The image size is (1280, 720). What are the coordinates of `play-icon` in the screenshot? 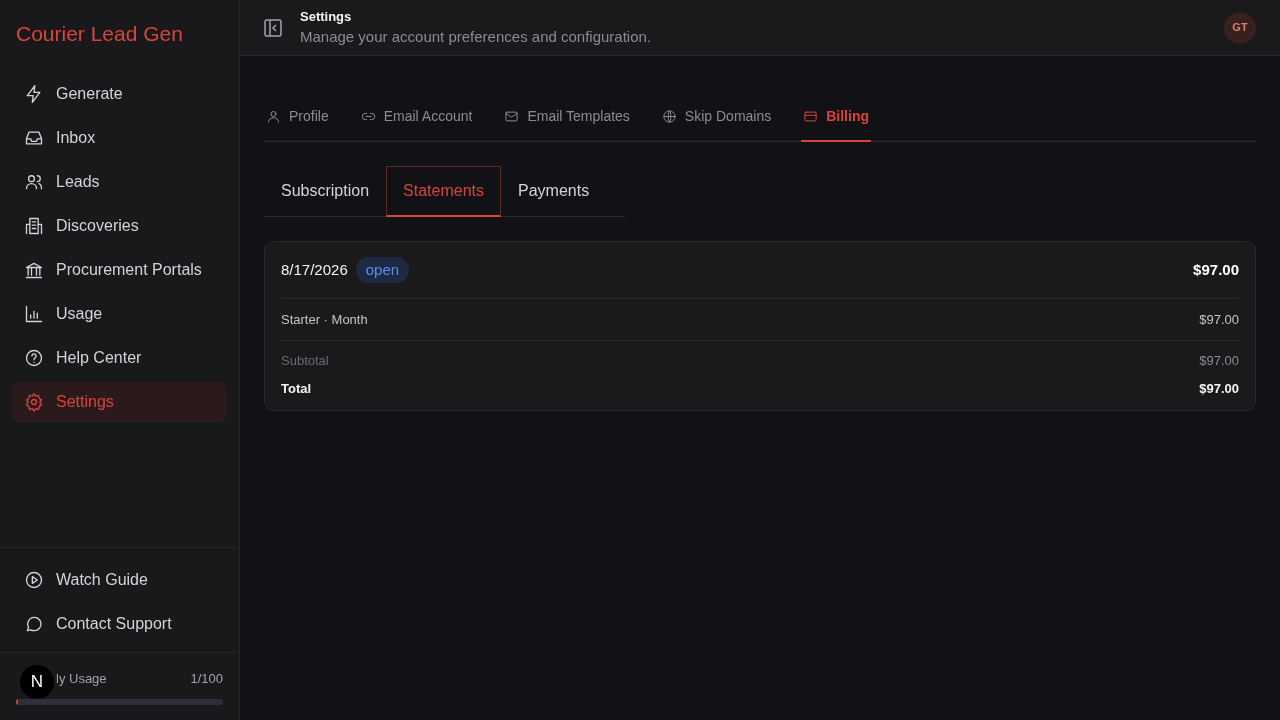 It's located at (34, 580).